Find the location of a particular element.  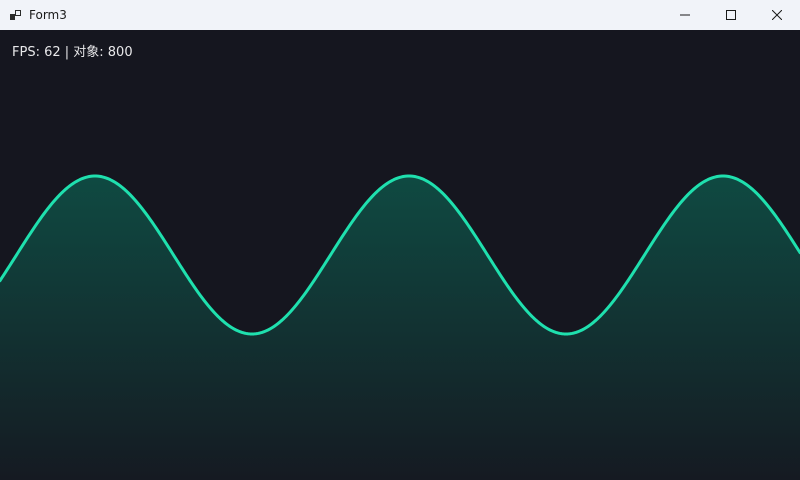

minimize-button is located at coordinates (685, 15).